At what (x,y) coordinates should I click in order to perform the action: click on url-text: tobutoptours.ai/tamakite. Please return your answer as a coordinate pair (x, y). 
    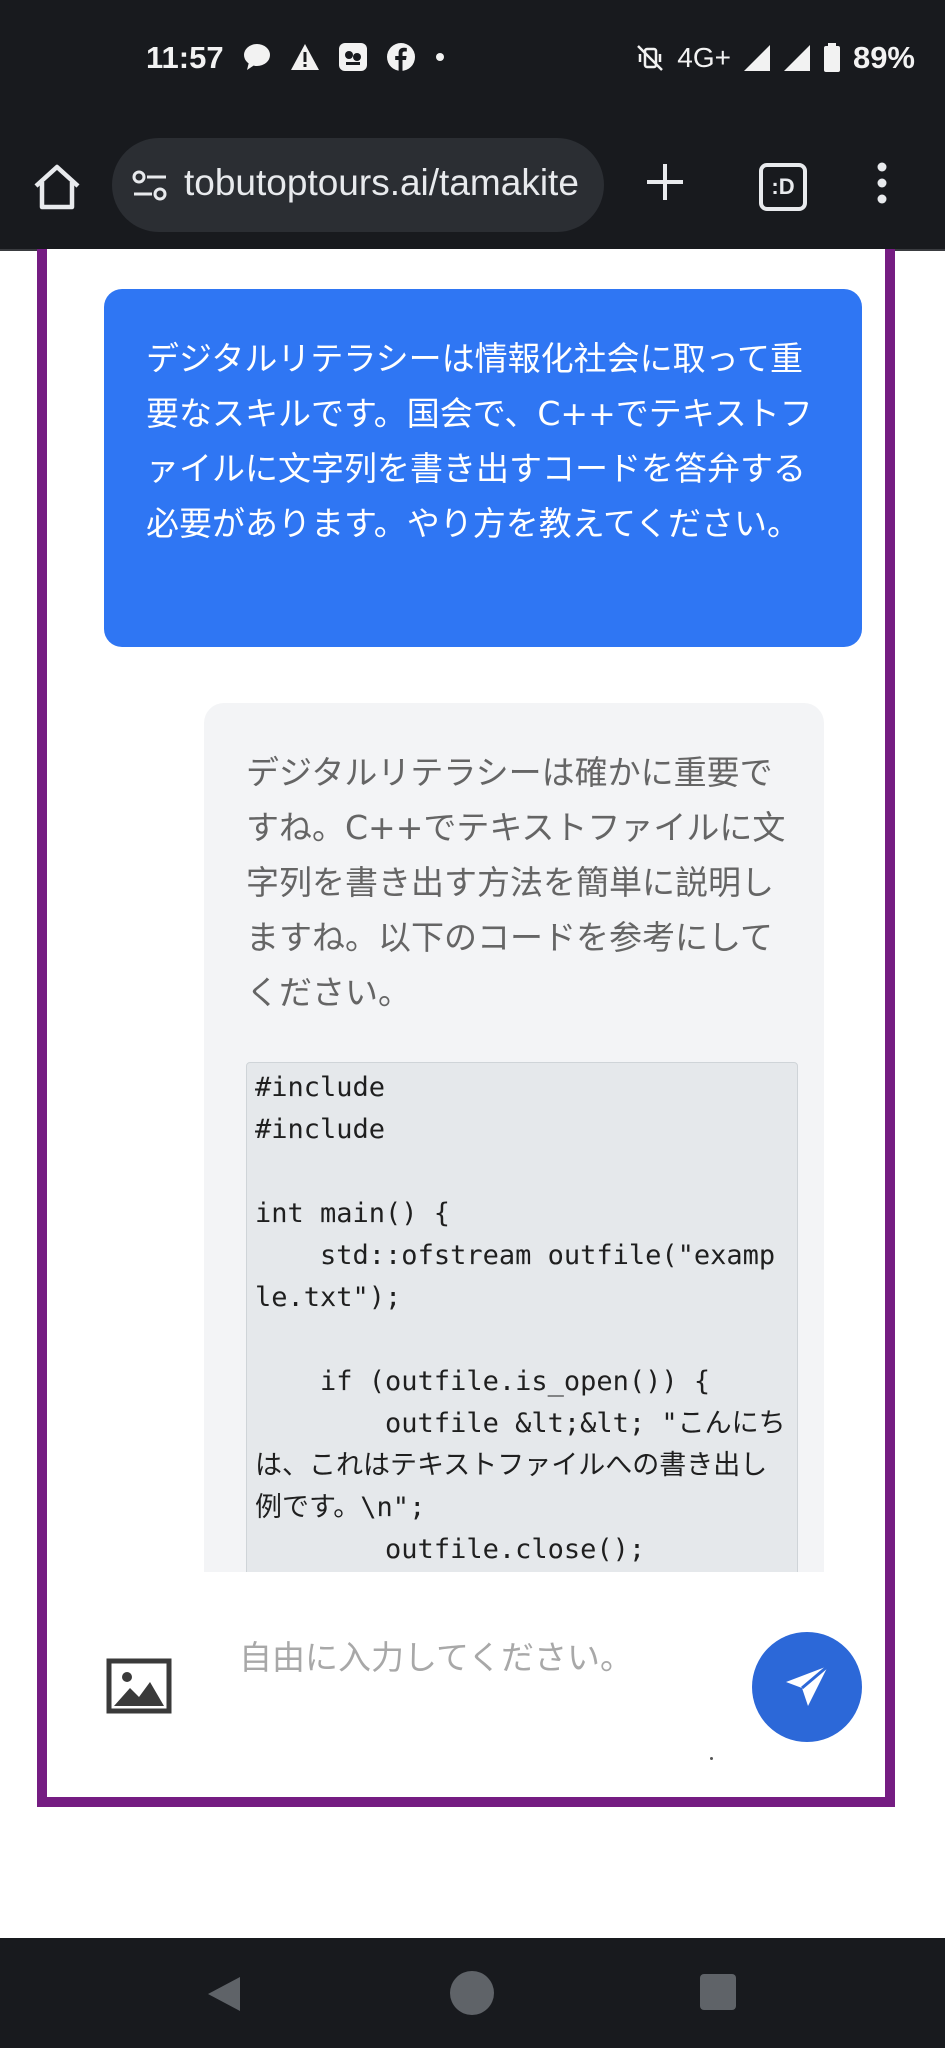
    Looking at the image, I should click on (381, 182).